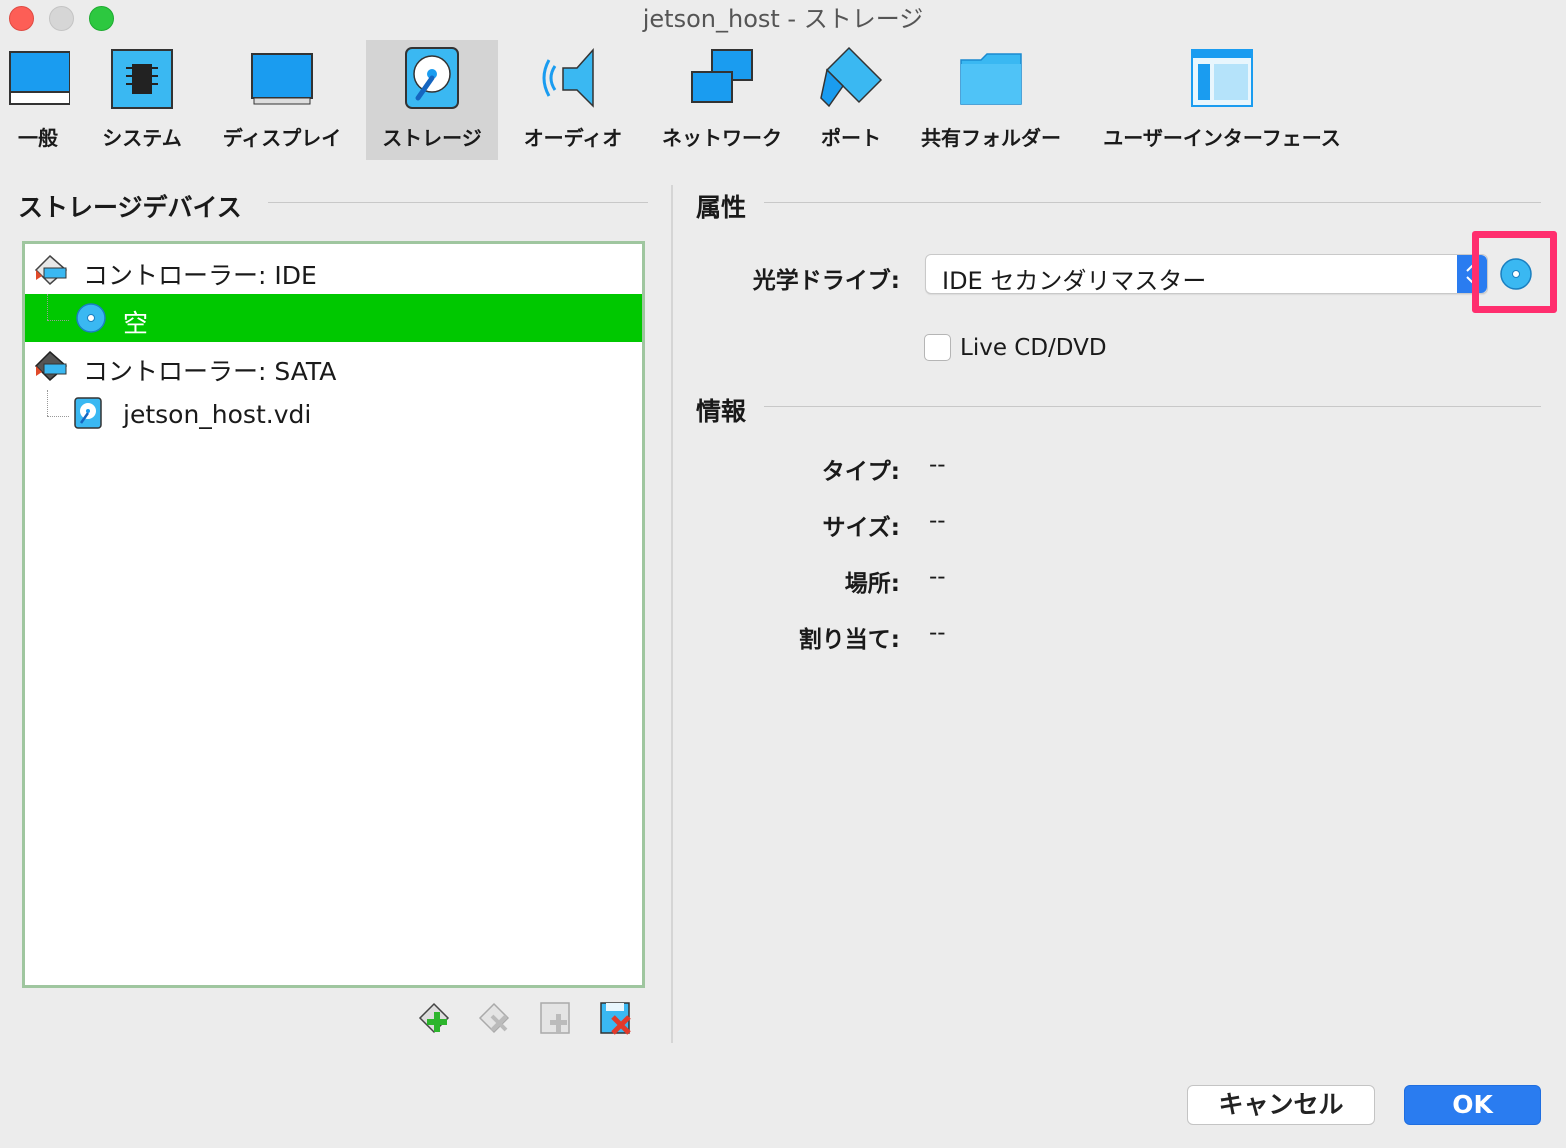  I want to click on hard-disk-icon, so click(88, 413).